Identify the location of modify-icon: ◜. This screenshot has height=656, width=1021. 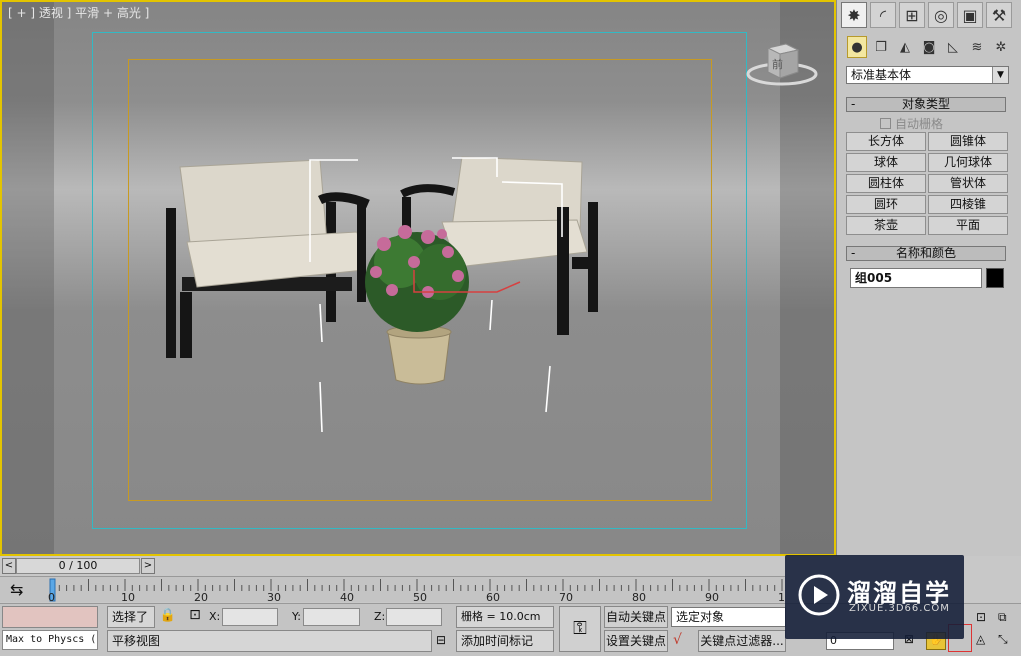
(883, 15).